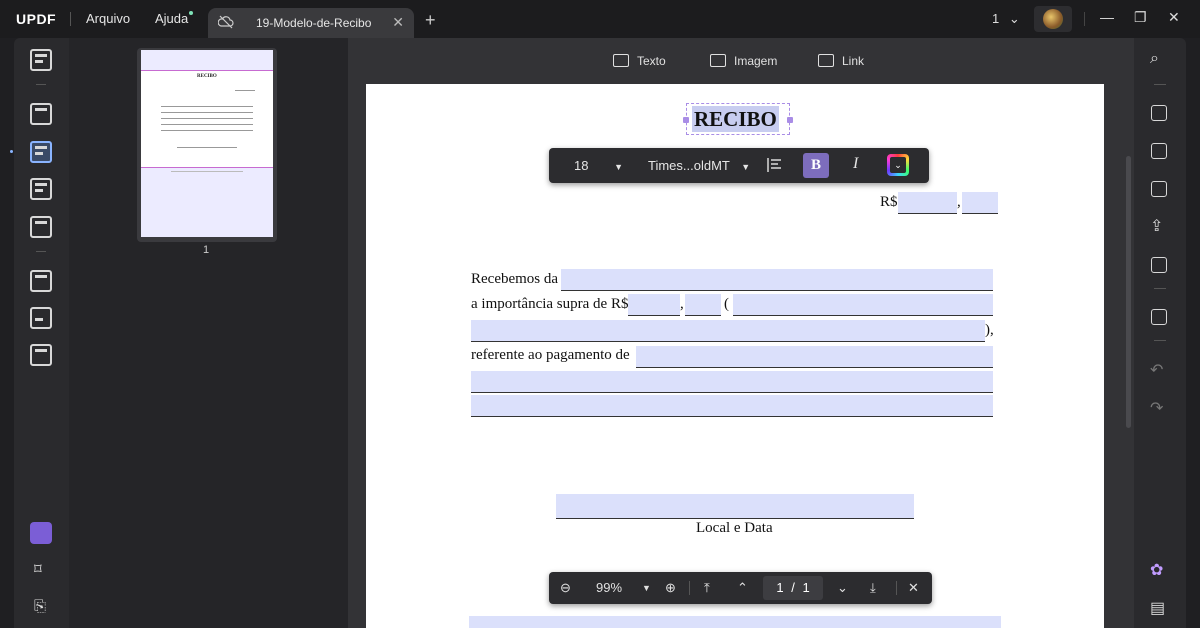 The image size is (1200, 628). I want to click on updf-logo: UPDF, so click(36, 19).